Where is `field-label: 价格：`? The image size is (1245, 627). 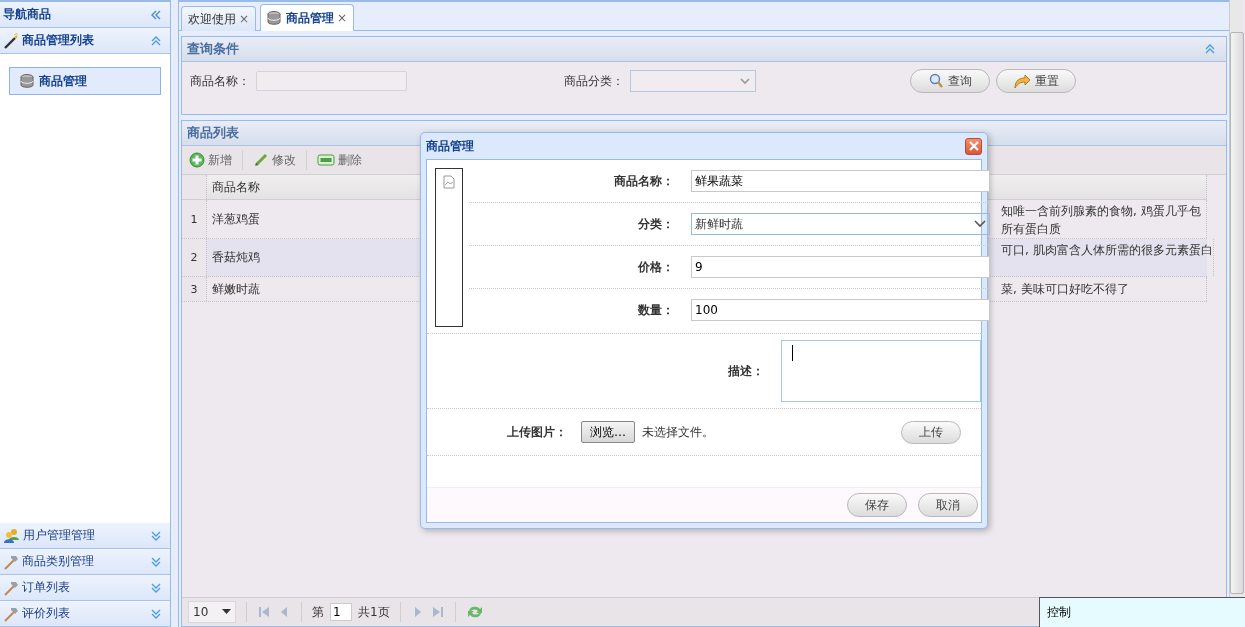 field-label: 价格： is located at coordinates (655, 267).